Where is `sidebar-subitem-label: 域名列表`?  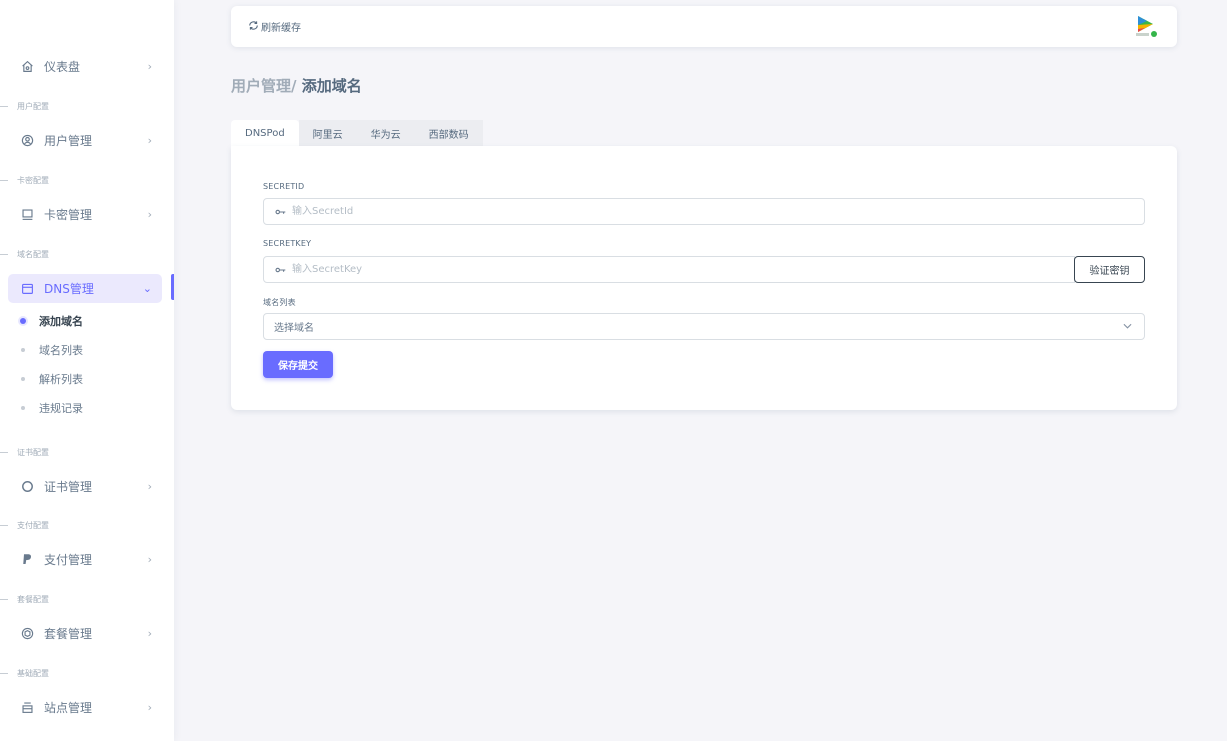
sidebar-subitem-label: 域名列表 is located at coordinates (61, 350).